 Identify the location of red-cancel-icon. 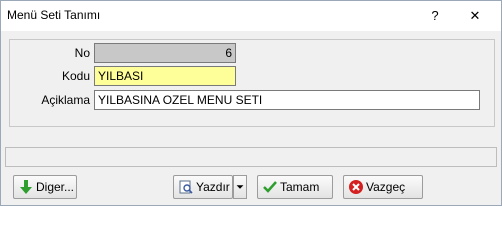
(356, 187).